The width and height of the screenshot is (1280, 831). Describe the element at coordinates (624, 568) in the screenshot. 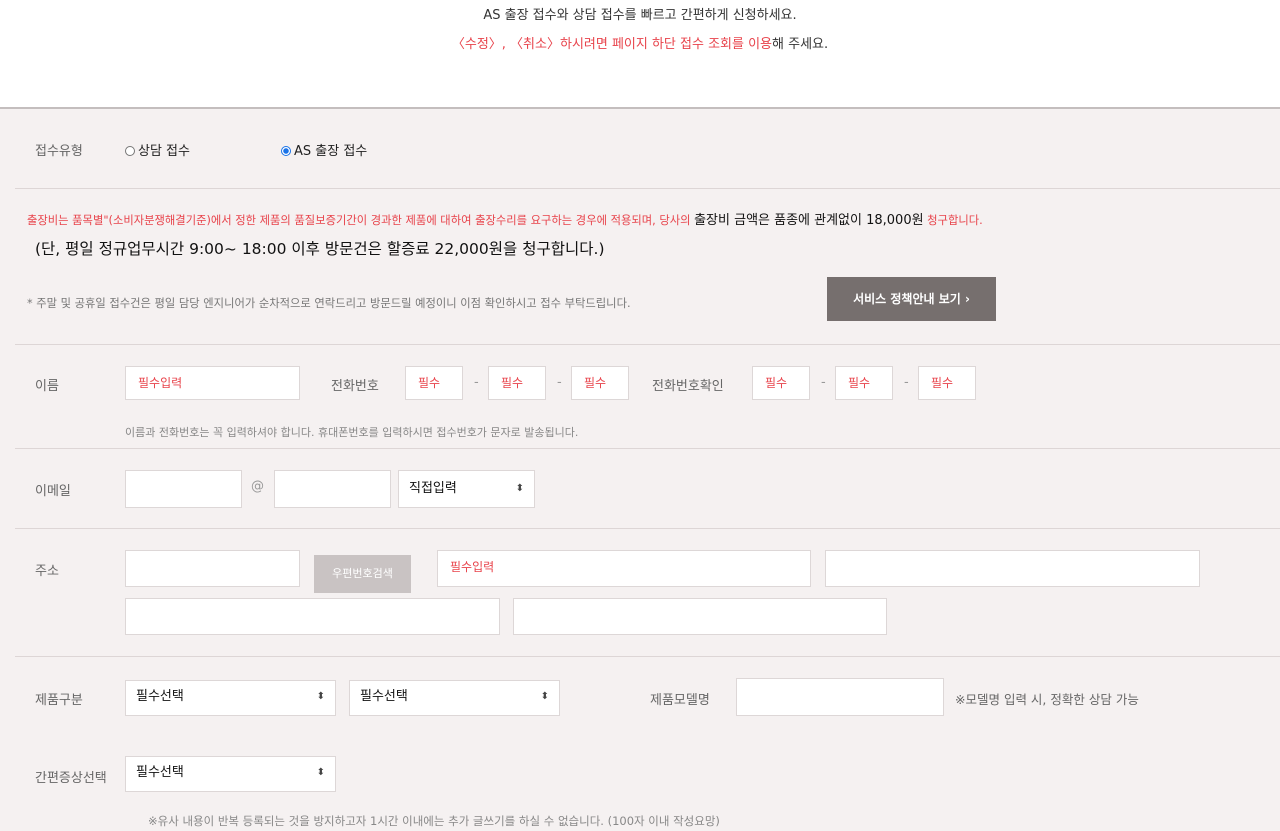

I see `address-main-input: 필수입력` at that location.